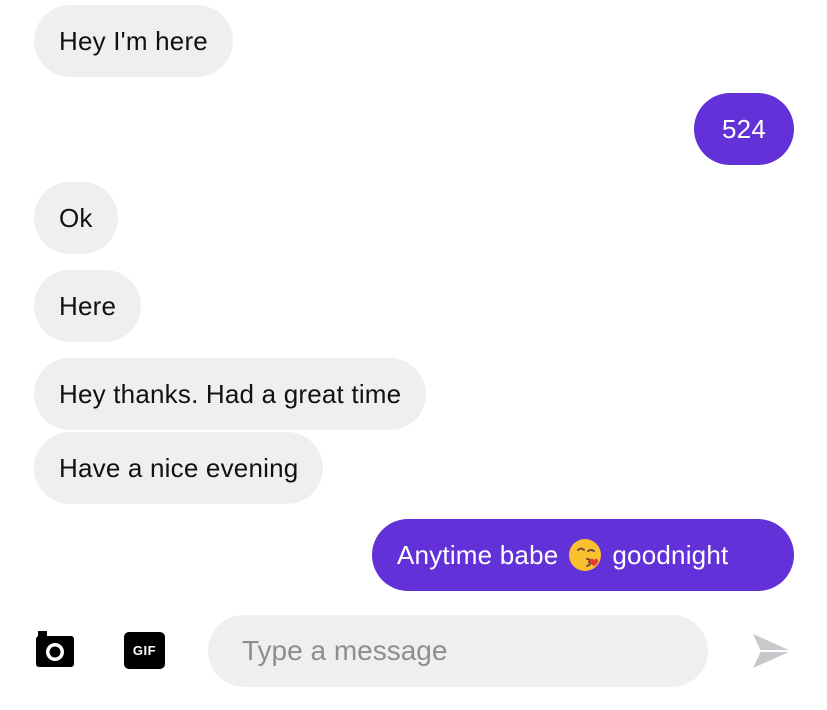 The width and height of the screenshot is (827, 710). I want to click on message-text: Hey I'm here, so click(133, 40).